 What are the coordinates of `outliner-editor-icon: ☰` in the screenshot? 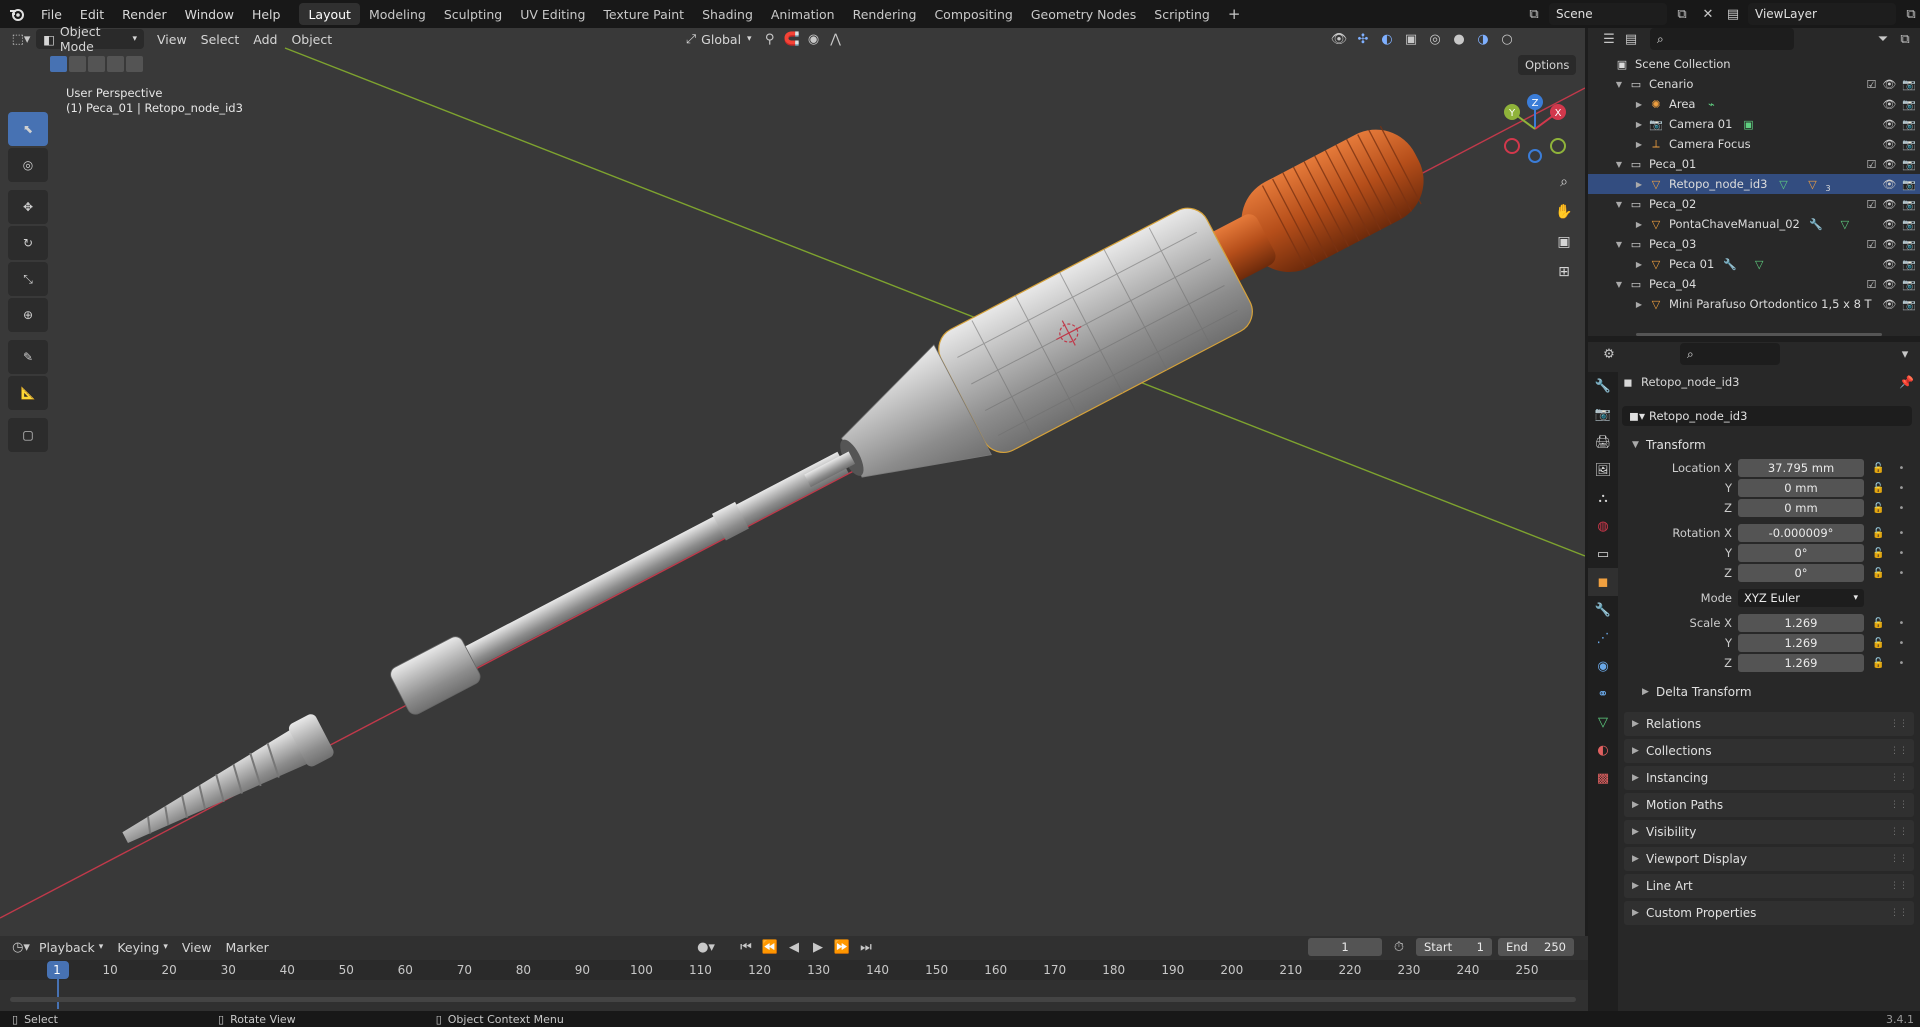 It's located at (1609, 39).